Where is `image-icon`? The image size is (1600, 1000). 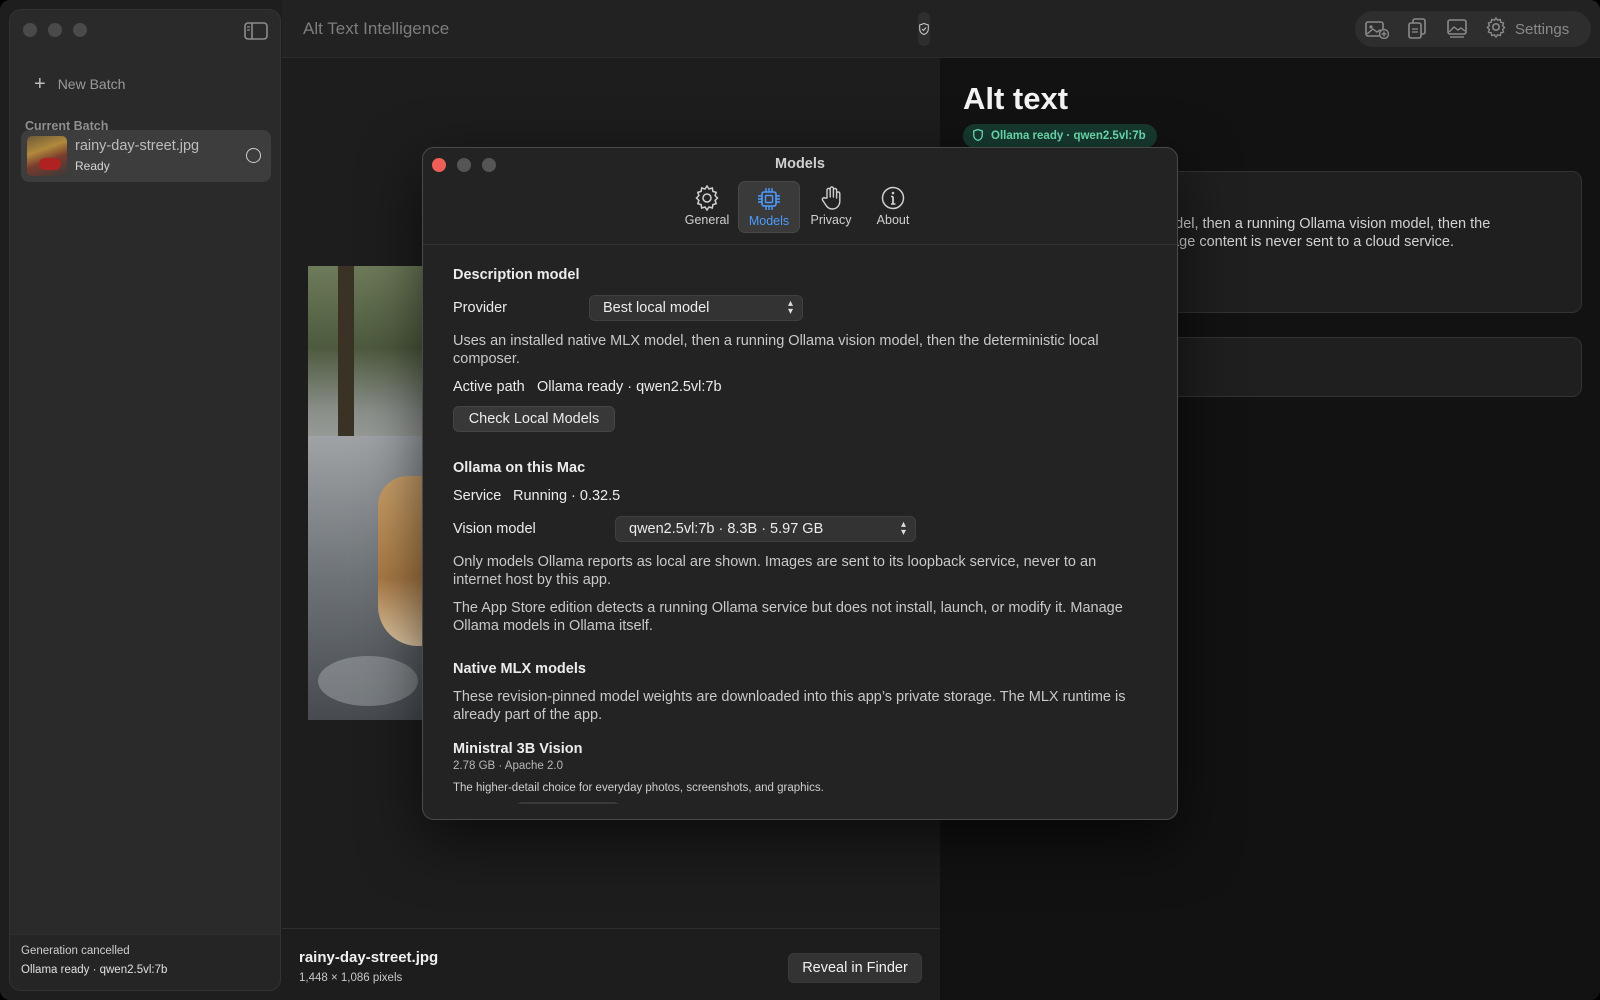 image-icon is located at coordinates (1457, 29).